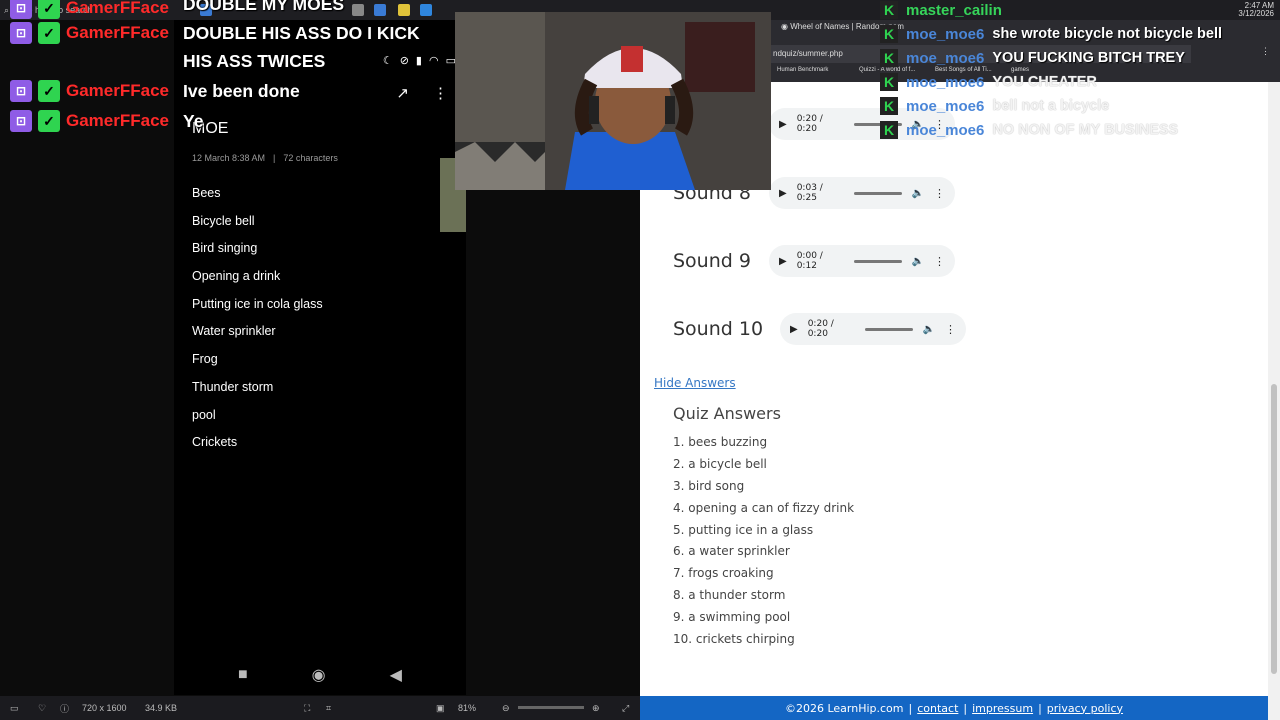 The height and width of the screenshot is (720, 1280). Describe the element at coordinates (328, 708) in the screenshot. I see `crop-icon: ⌗` at that location.